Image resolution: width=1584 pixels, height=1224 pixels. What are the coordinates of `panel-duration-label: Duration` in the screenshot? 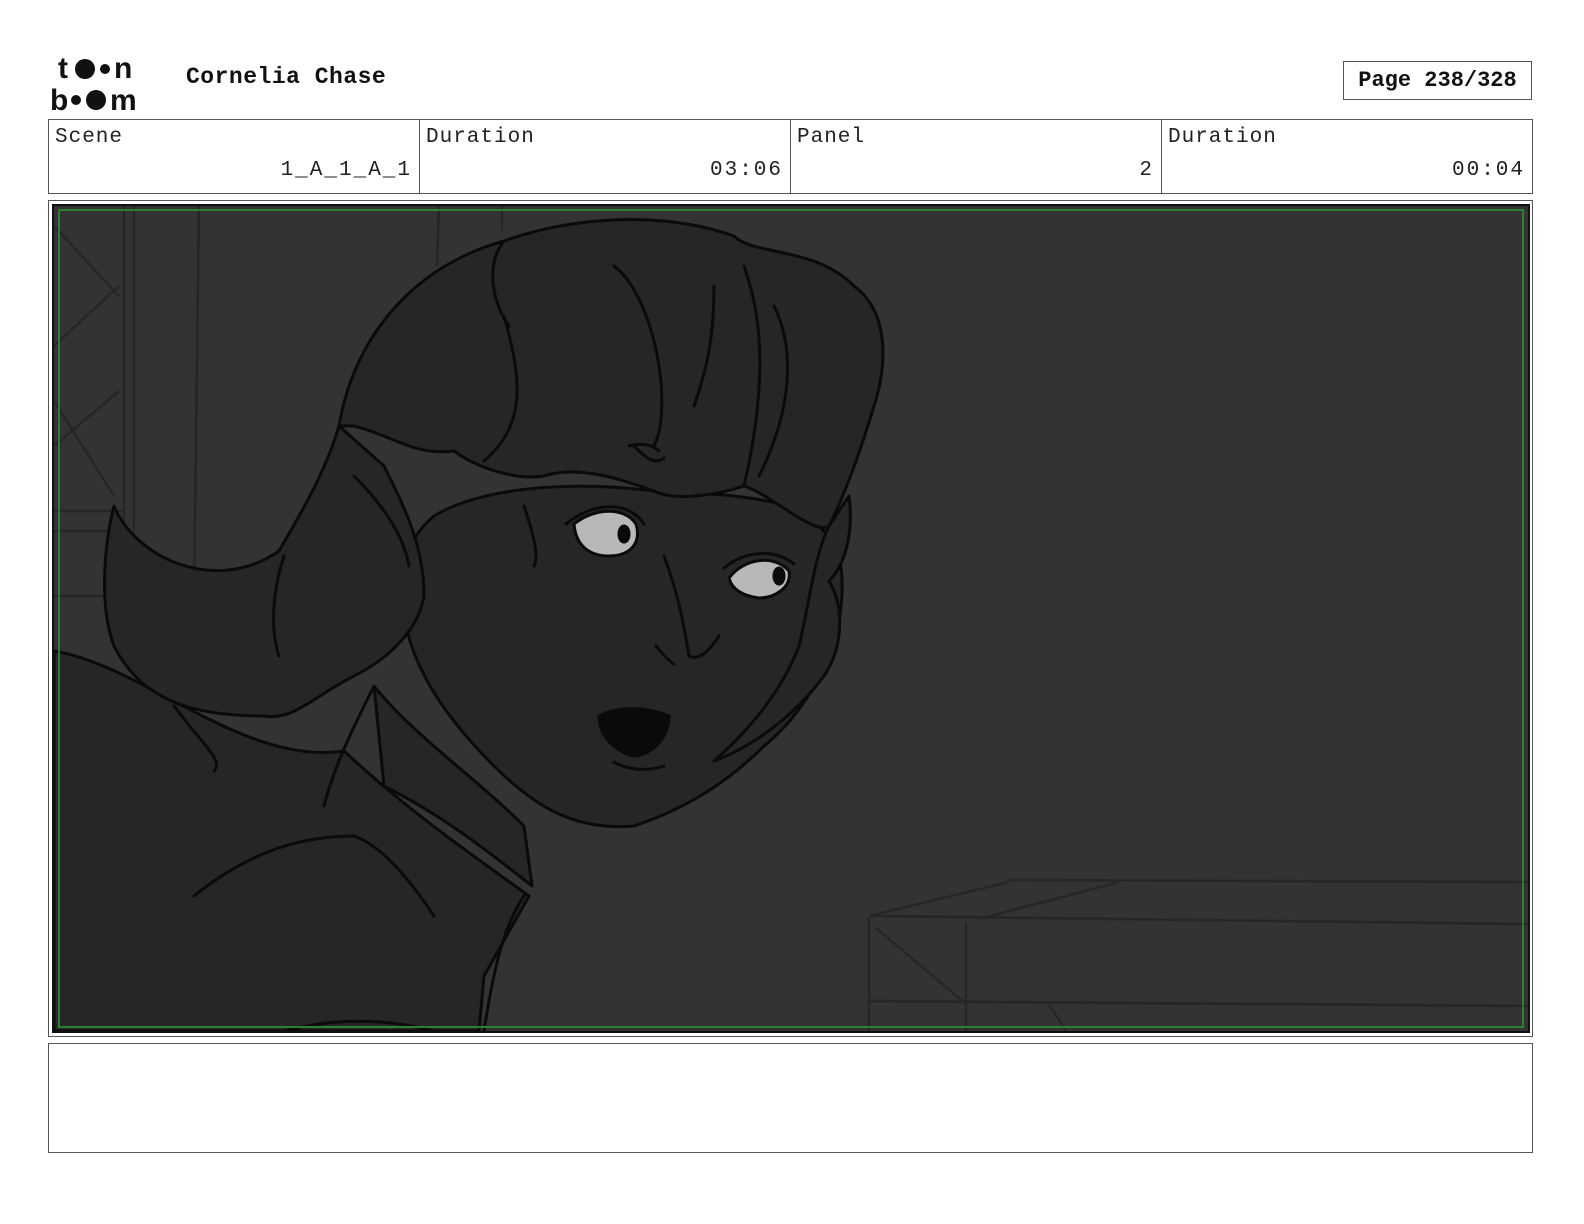 It's located at (1222, 137).